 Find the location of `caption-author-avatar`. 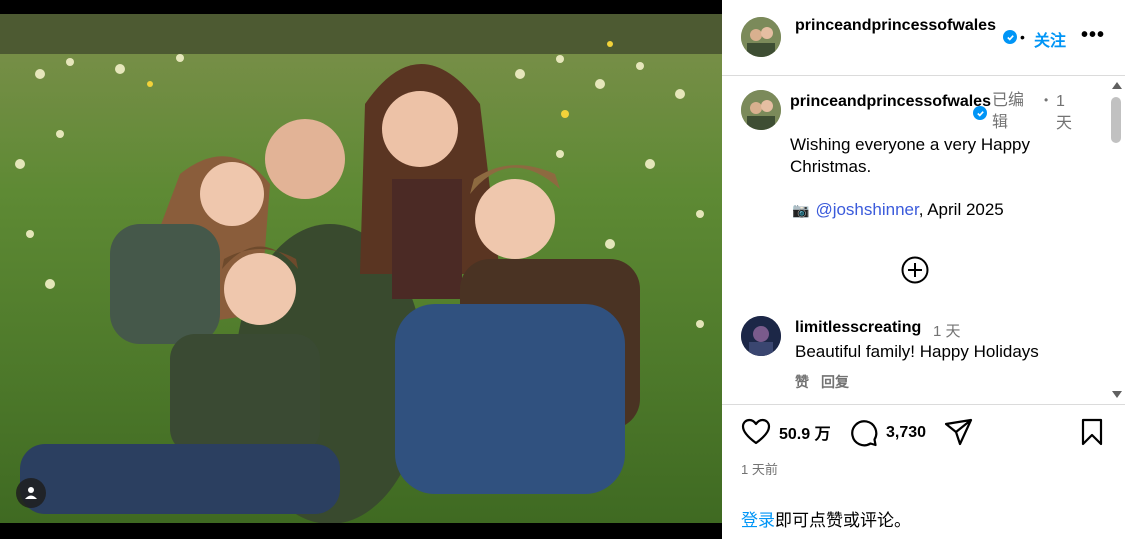

caption-author-avatar is located at coordinates (761, 110).